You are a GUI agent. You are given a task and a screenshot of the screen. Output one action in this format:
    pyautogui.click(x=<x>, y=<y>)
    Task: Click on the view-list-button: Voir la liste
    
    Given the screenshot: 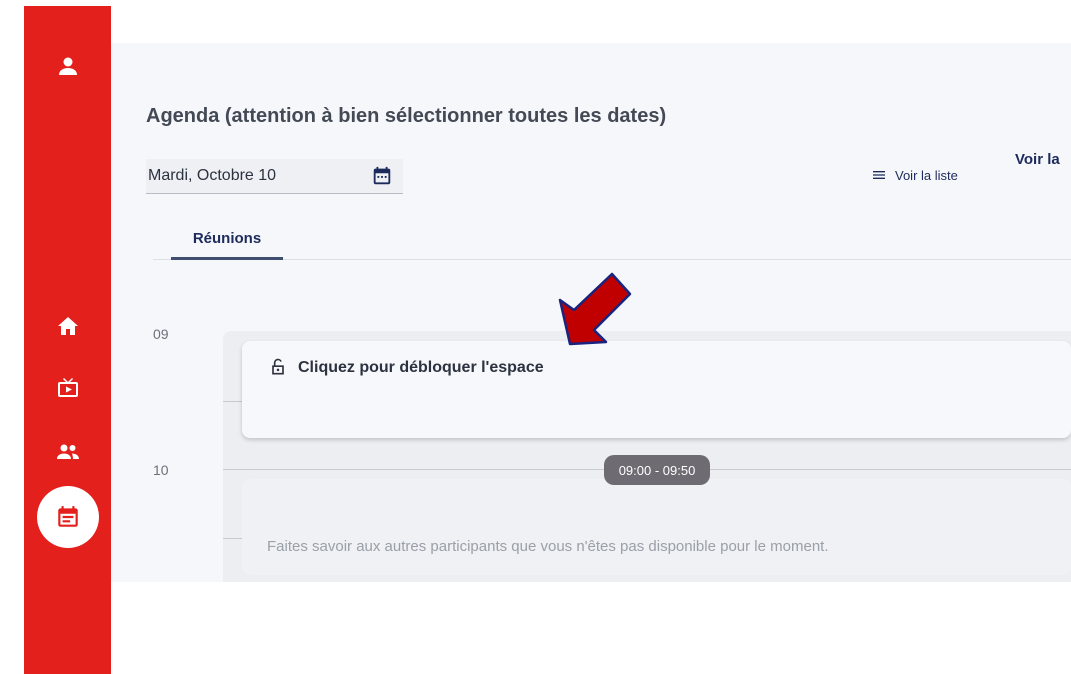 What is the action you would take?
    pyautogui.click(x=914, y=175)
    